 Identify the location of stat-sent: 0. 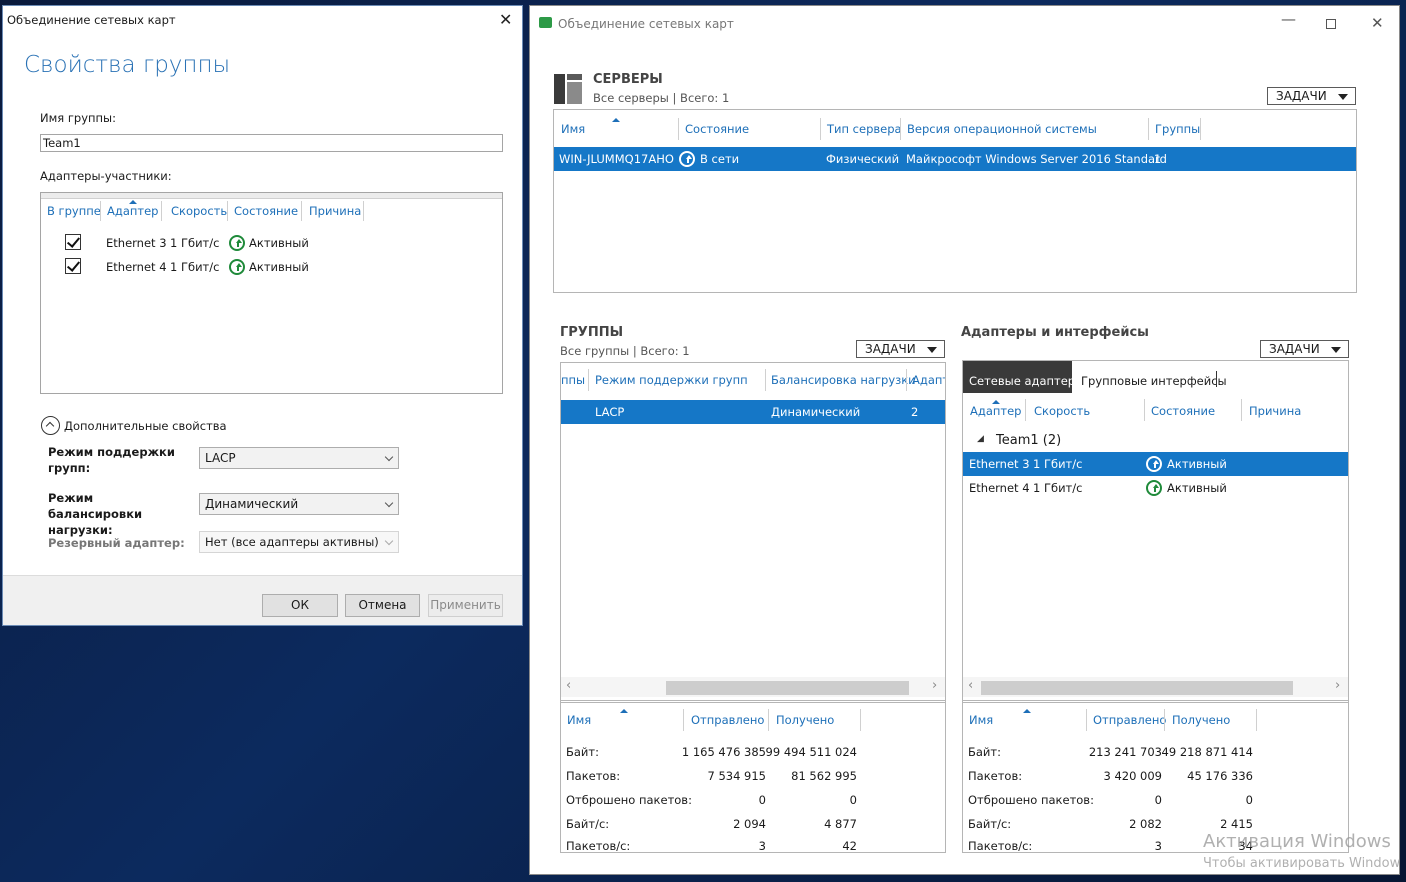
(762, 800).